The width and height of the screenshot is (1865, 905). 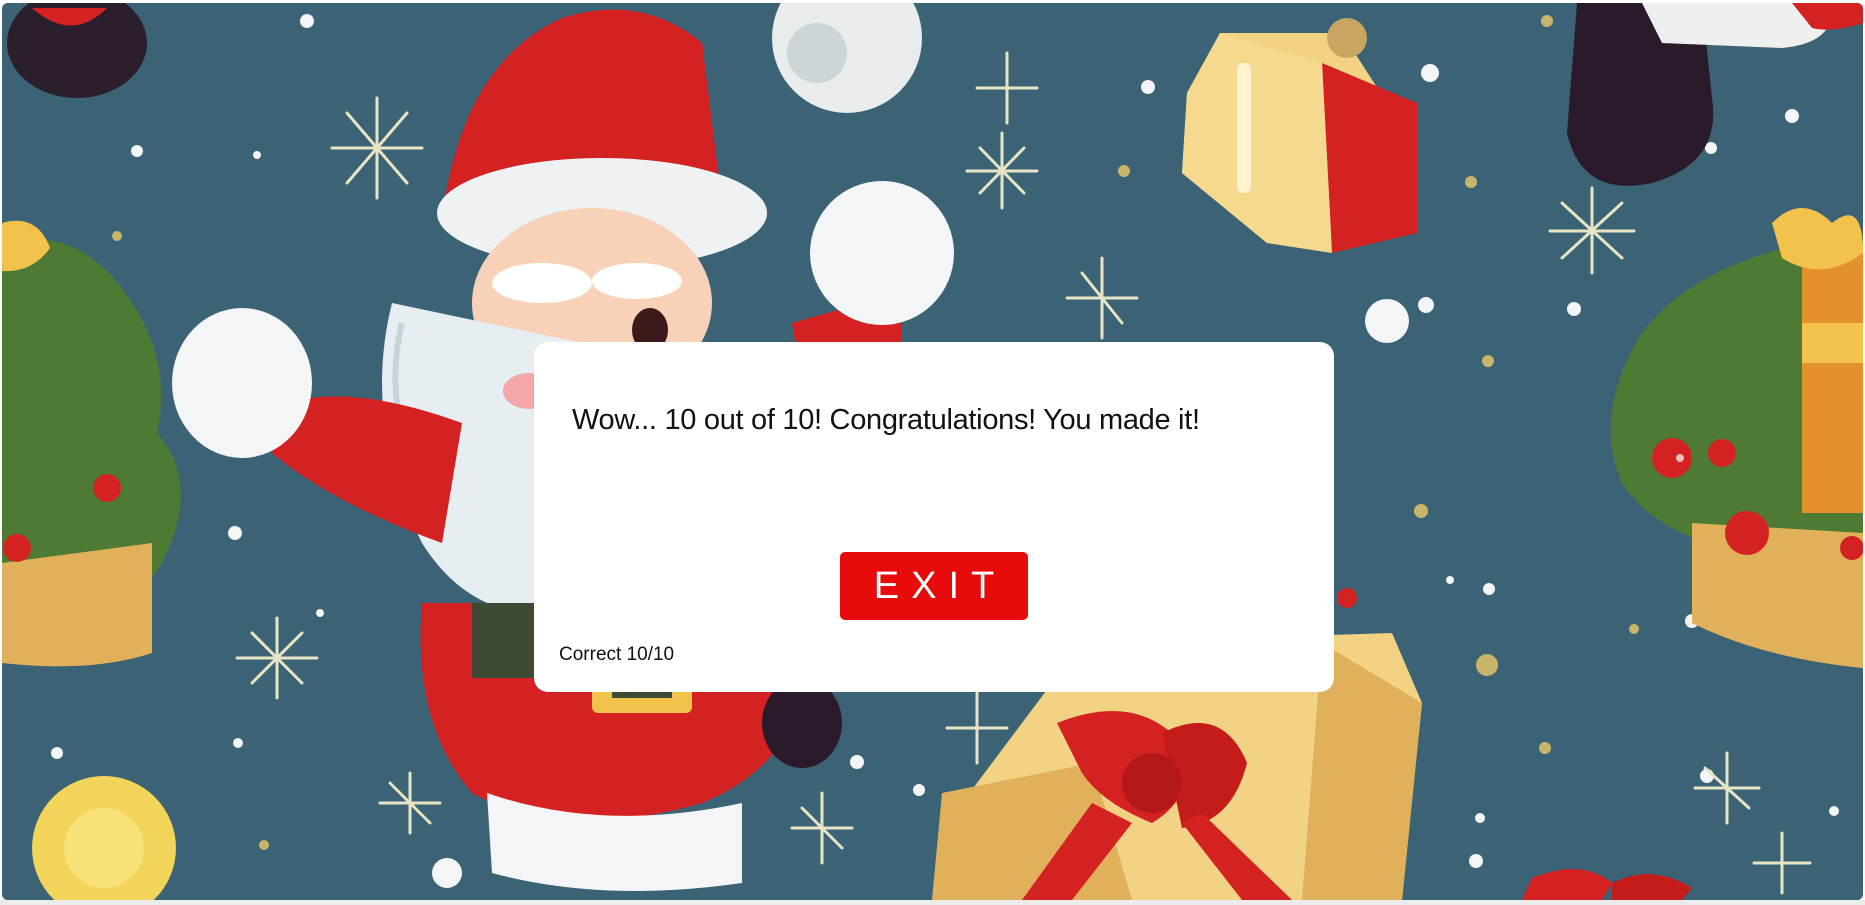 I want to click on bottom-scroll-strip, so click(x=932, y=902).